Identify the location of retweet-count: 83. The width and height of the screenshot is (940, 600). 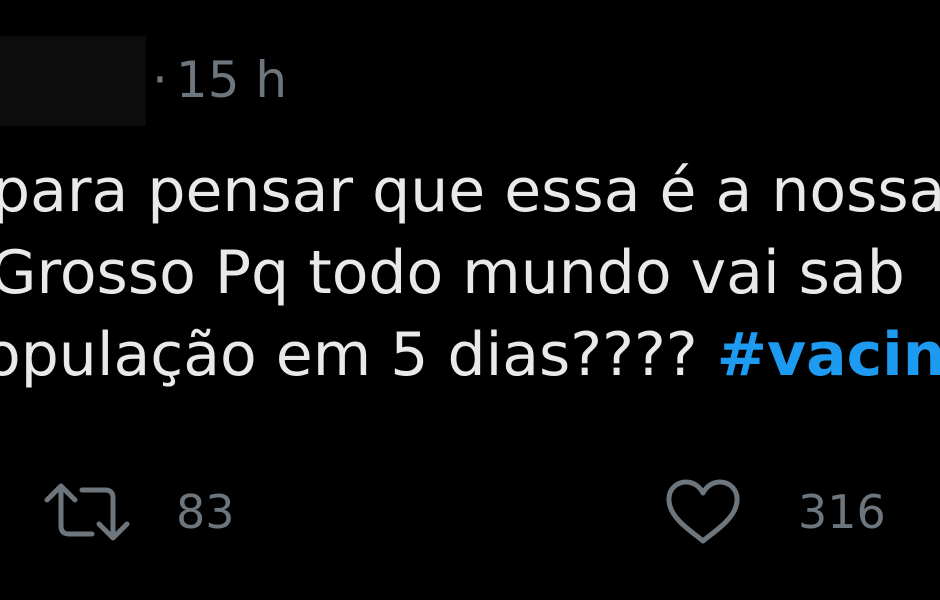
(205, 512).